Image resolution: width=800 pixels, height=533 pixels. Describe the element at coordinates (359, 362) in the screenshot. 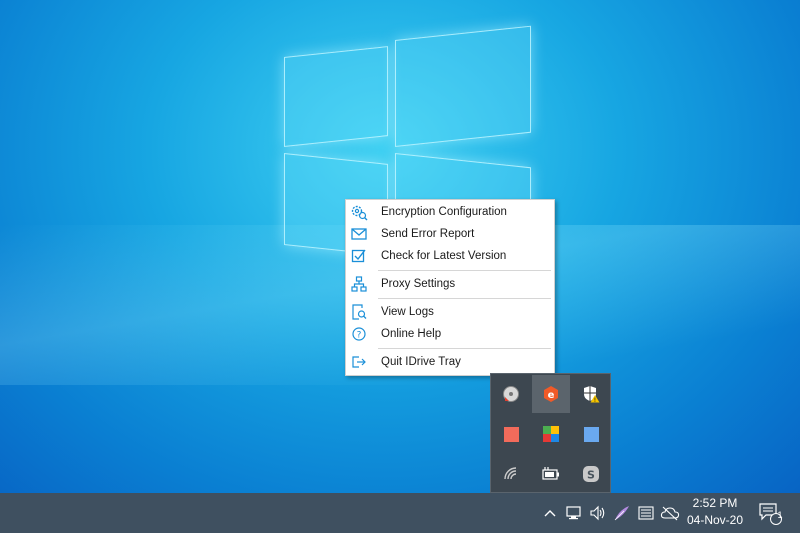

I see `exit-icon` at that location.